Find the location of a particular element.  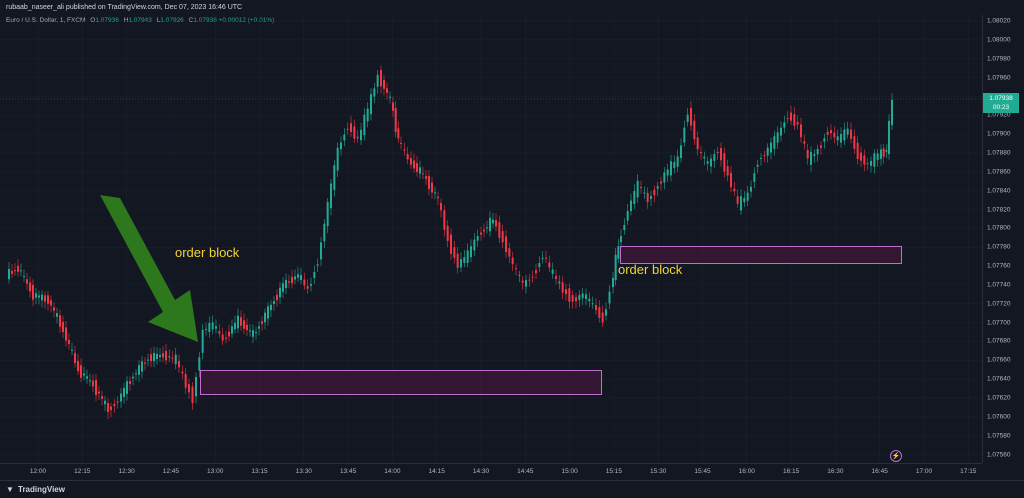

order-block-label-left: order block is located at coordinates (207, 252).